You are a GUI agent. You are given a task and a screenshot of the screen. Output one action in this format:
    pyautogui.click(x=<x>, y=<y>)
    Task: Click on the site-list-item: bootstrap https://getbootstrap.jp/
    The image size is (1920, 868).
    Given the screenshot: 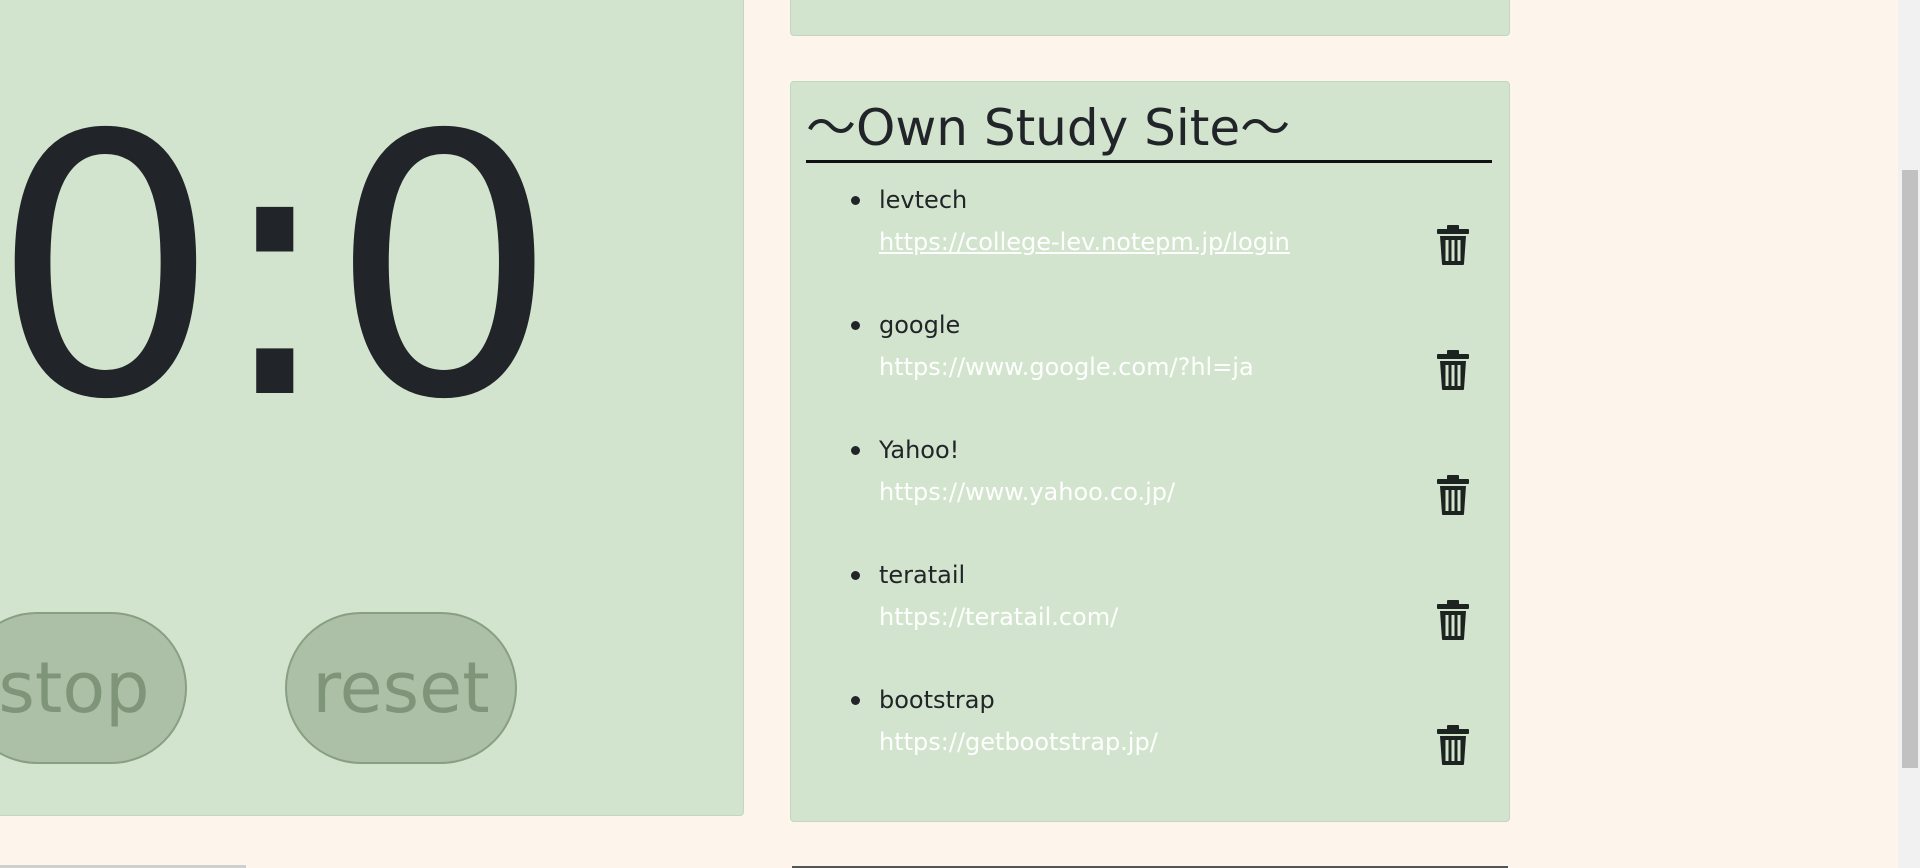 What is the action you would take?
    pyautogui.click(x=1151, y=744)
    